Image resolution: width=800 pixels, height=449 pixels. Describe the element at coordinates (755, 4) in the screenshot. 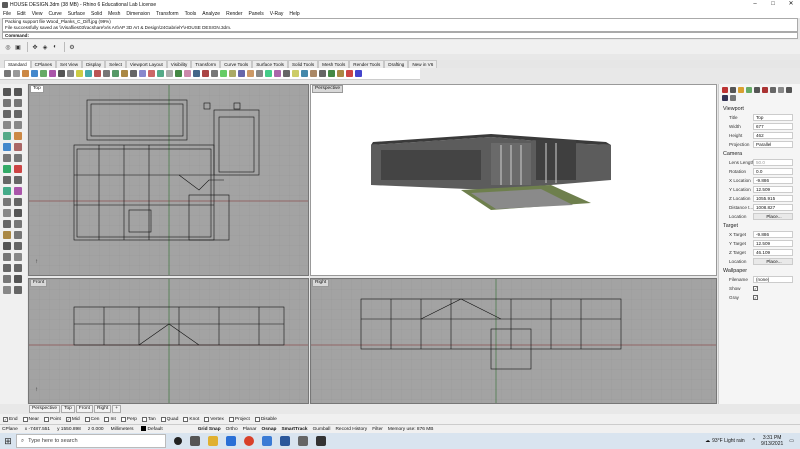

I see `minimize-button: –` at that location.